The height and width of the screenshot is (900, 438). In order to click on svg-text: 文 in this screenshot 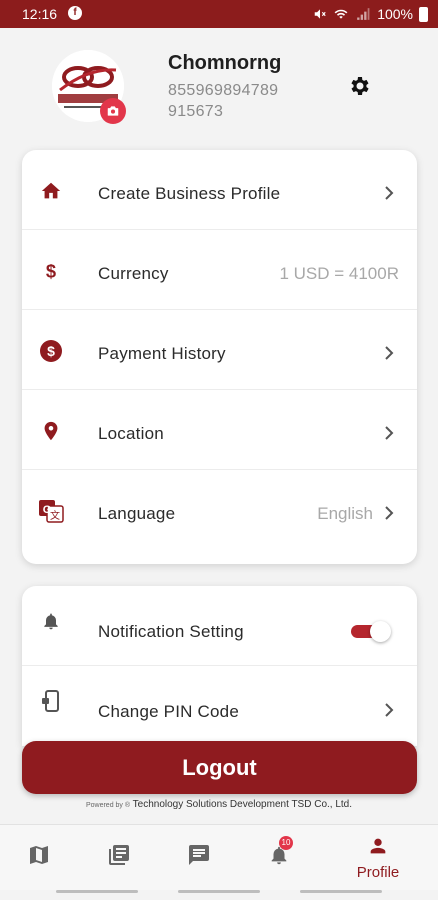, I will do `click(55, 515)`.